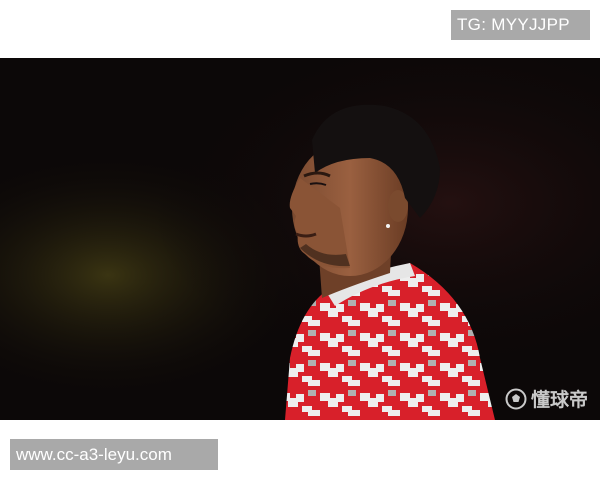 The height and width of the screenshot is (480, 600). Describe the element at coordinates (520, 25) in the screenshot. I see `tg-contact-badge: TG: MYYJJPP` at that location.